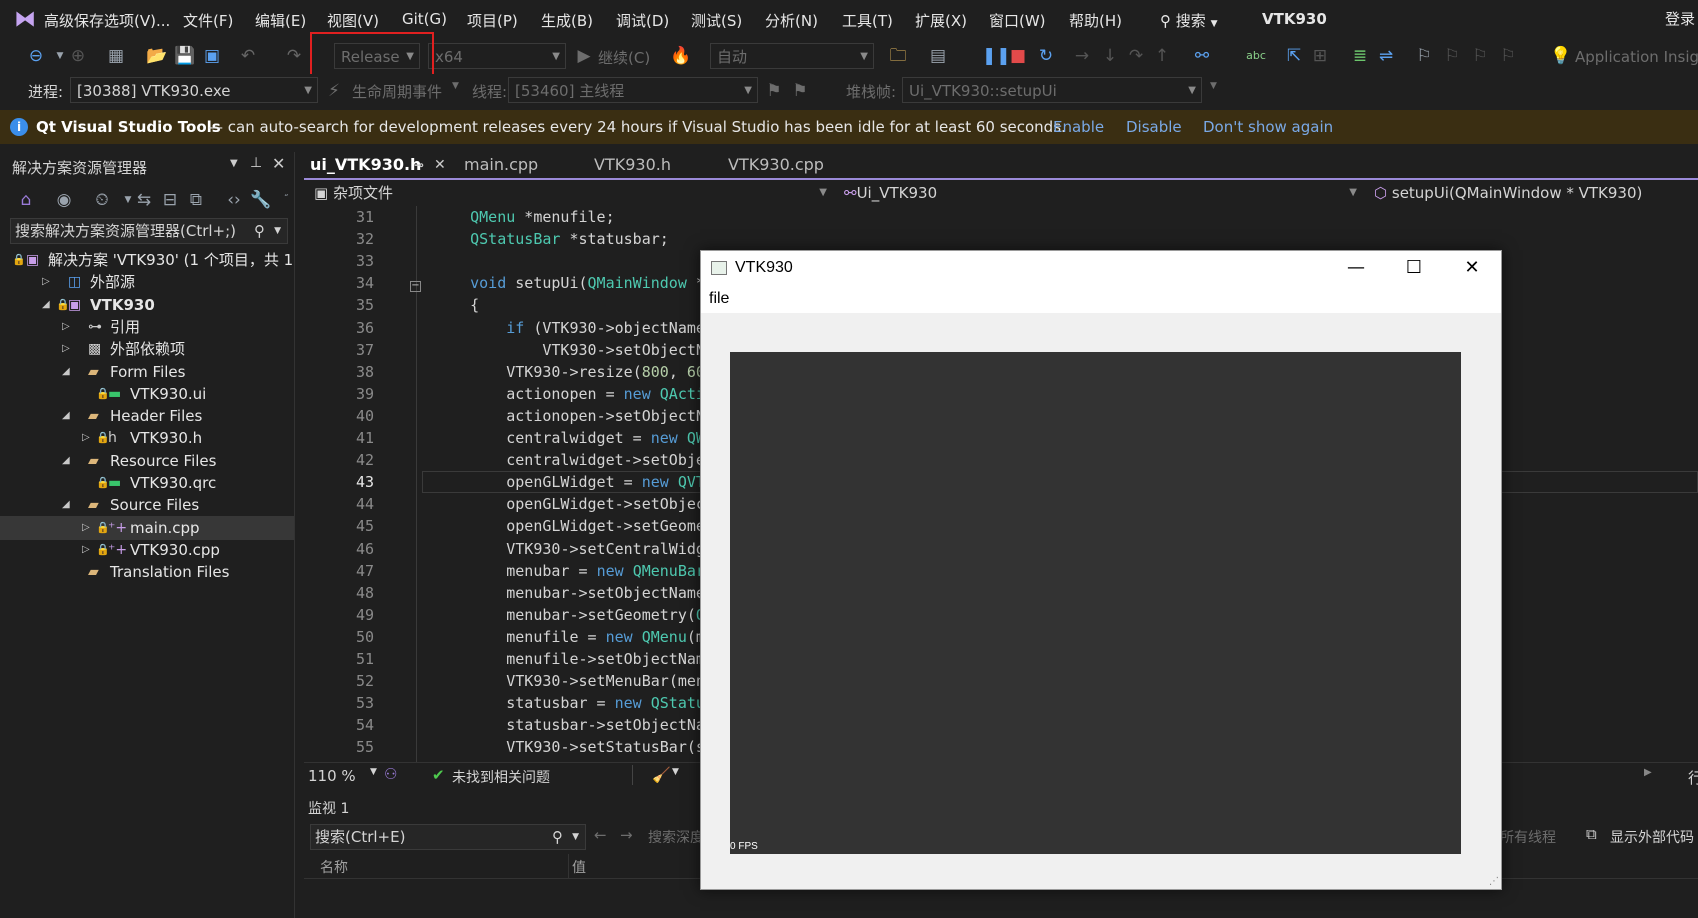  What do you see at coordinates (898, 56) in the screenshot?
I see `folder-search-icon: 🗀` at bounding box center [898, 56].